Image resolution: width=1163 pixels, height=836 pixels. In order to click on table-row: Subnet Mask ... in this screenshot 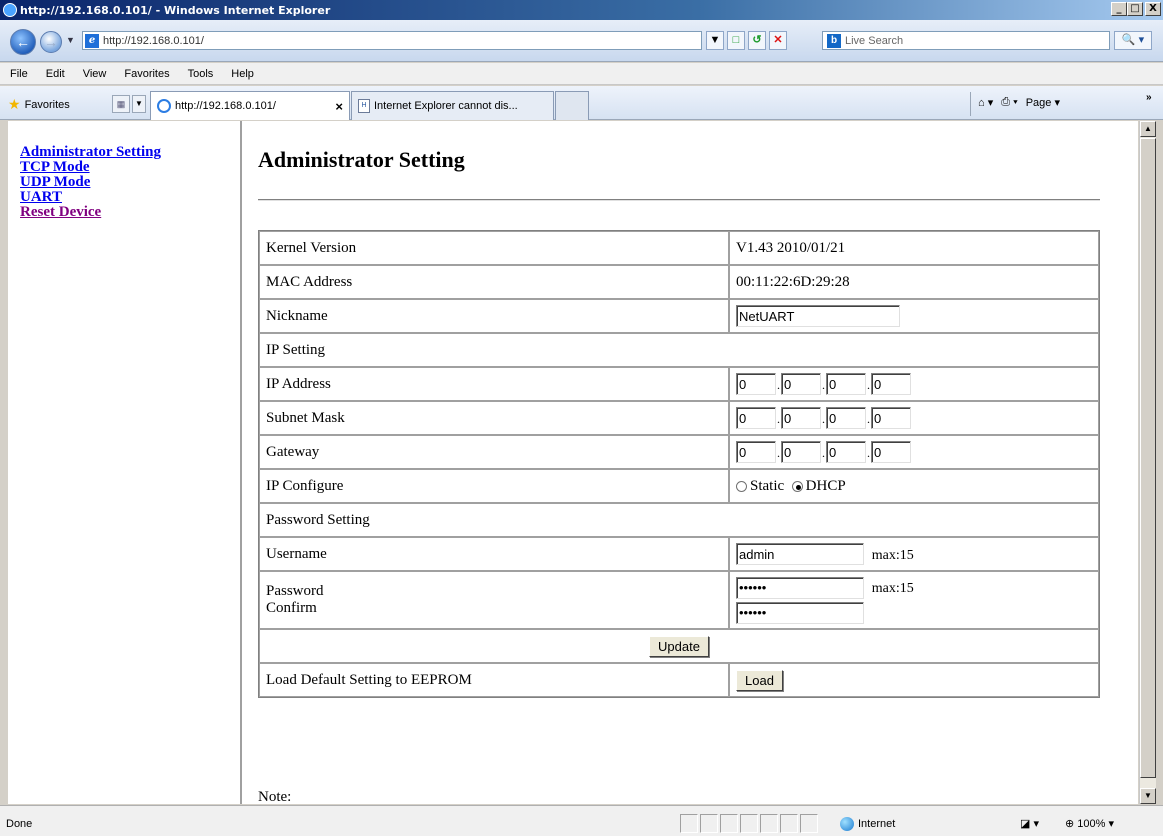, I will do `click(679, 418)`.